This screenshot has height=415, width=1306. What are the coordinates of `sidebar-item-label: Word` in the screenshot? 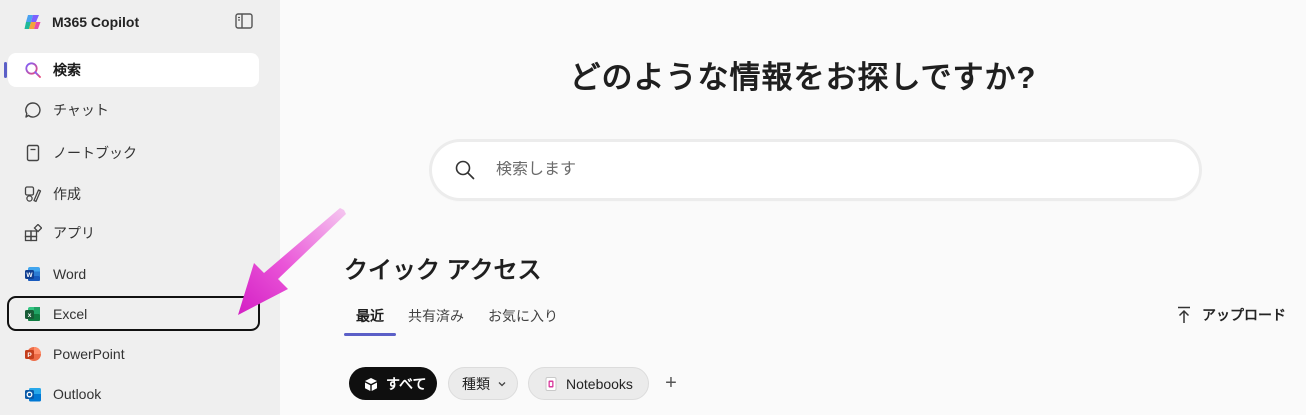 It's located at (70, 274).